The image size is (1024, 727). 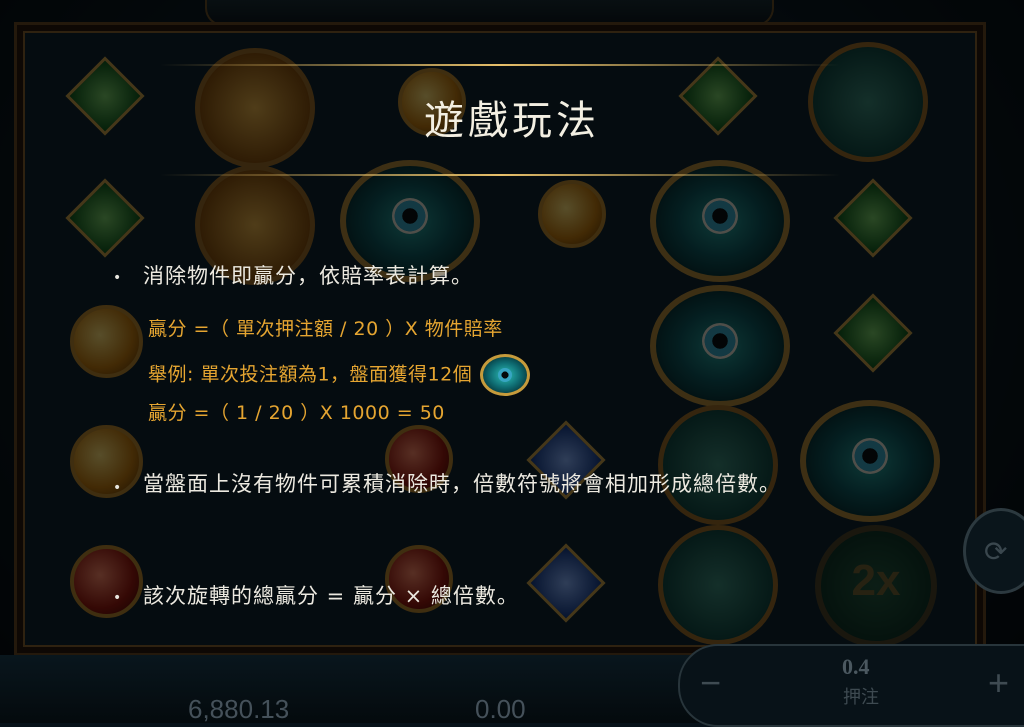 I want to click on autoplay-icon: ⟳, so click(x=996, y=551).